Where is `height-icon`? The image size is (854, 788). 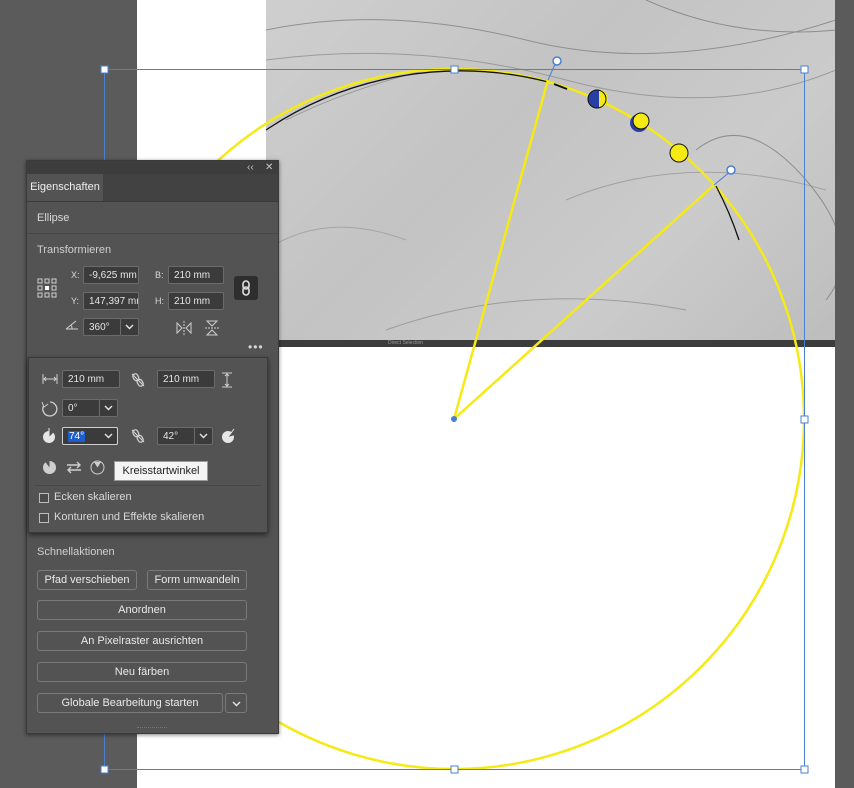
height-icon is located at coordinates (227, 380).